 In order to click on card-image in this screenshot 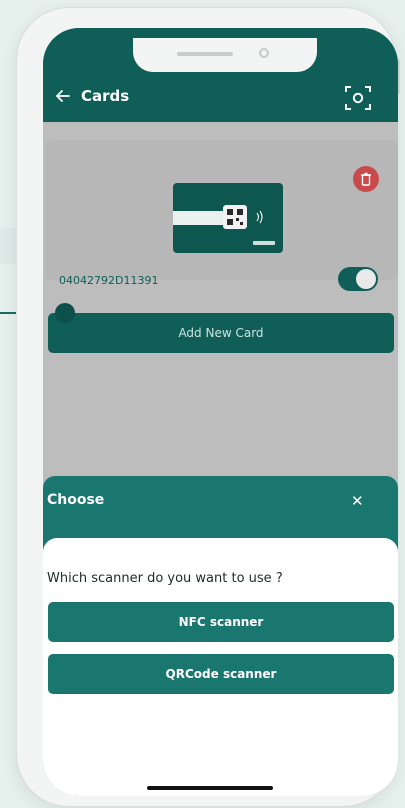, I will do `click(228, 218)`.